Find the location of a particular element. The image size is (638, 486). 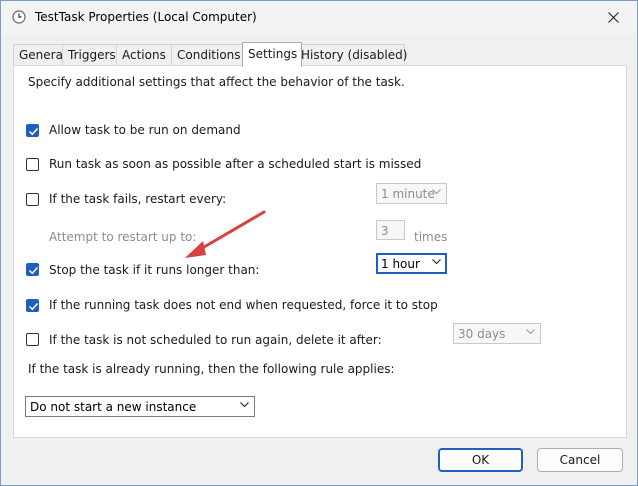

cancel-button: Cancel is located at coordinates (580, 460).